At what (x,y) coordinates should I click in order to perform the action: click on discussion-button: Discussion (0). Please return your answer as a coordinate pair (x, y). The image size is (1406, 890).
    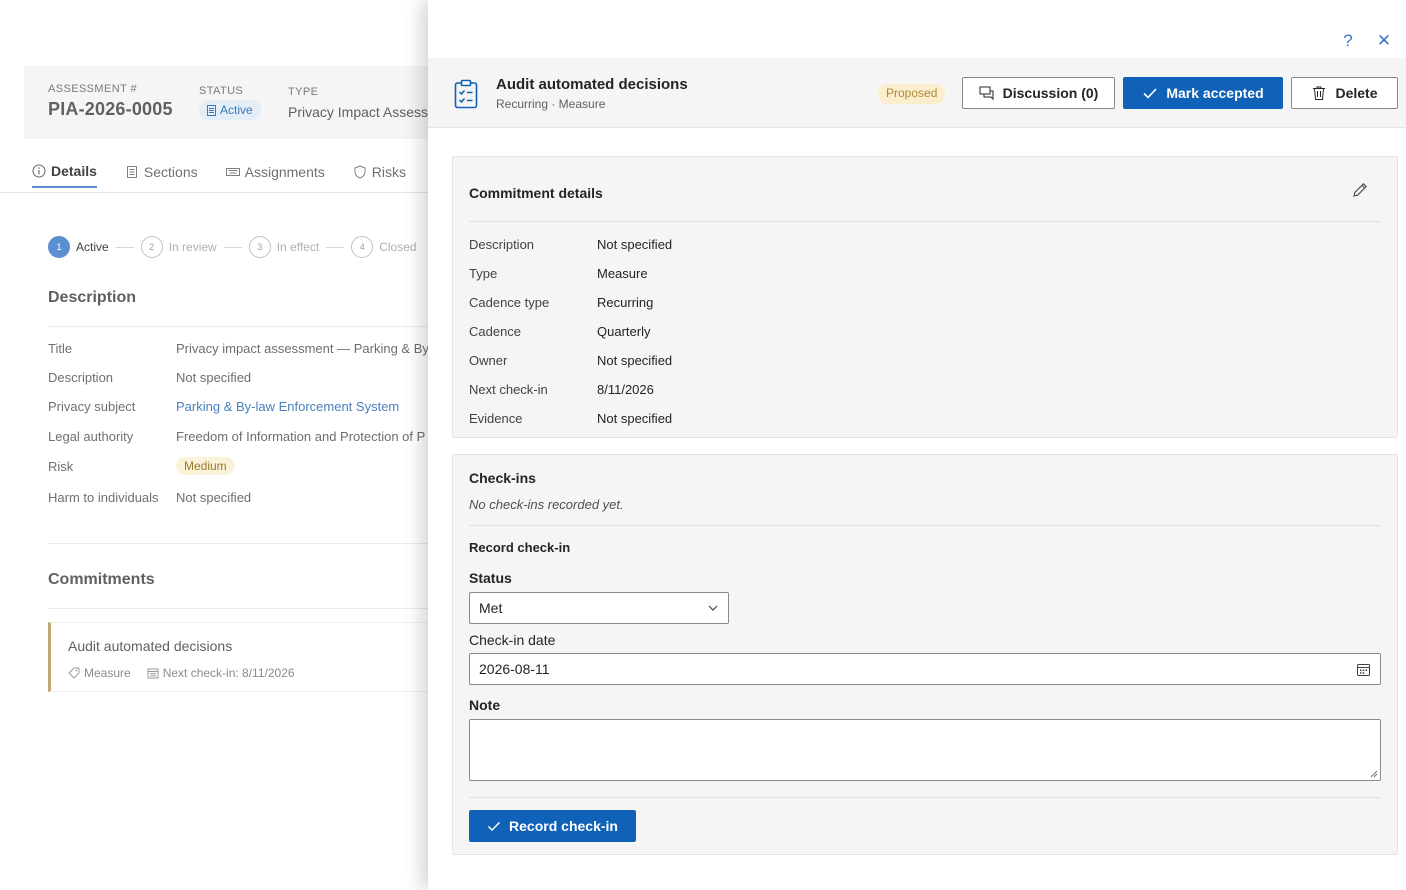
    Looking at the image, I should click on (1038, 93).